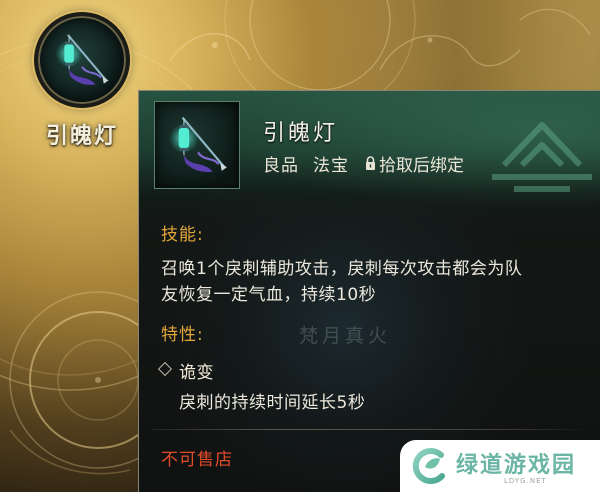  What do you see at coordinates (342, 269) in the screenshot?
I see `skill-description-line: 召唤1个戾刺辅助攻击，戾刺每次攻击都会为队` at bounding box center [342, 269].